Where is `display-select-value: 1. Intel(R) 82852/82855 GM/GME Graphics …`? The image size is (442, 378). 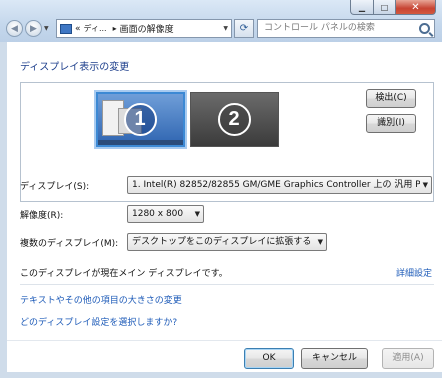 display-select-value: 1. Intel(R) 82852/82855 GM/GME Graphics … is located at coordinates (276, 185).